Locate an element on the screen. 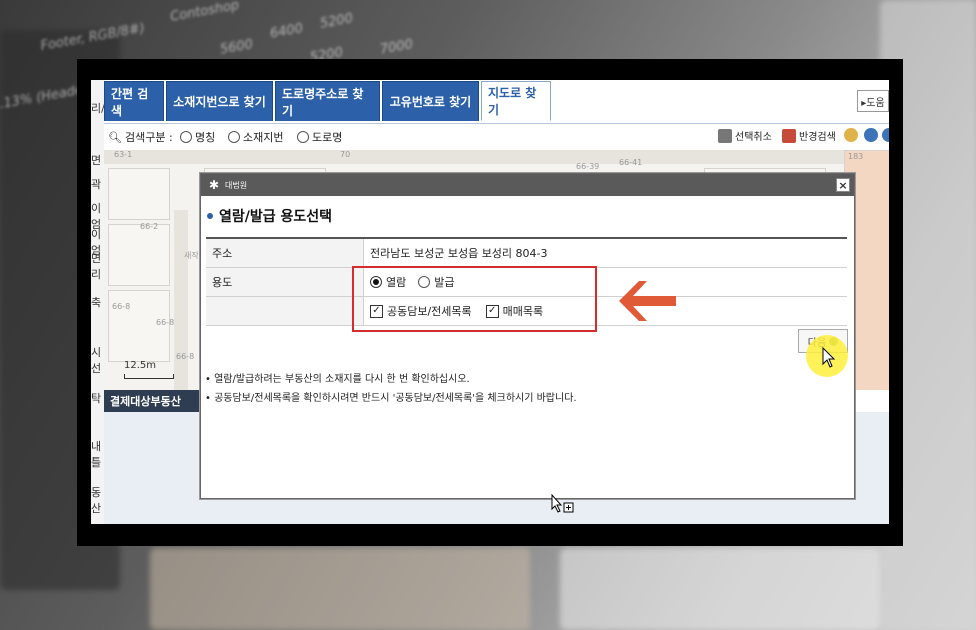  zoom-out-icon is located at coordinates (885, 135).